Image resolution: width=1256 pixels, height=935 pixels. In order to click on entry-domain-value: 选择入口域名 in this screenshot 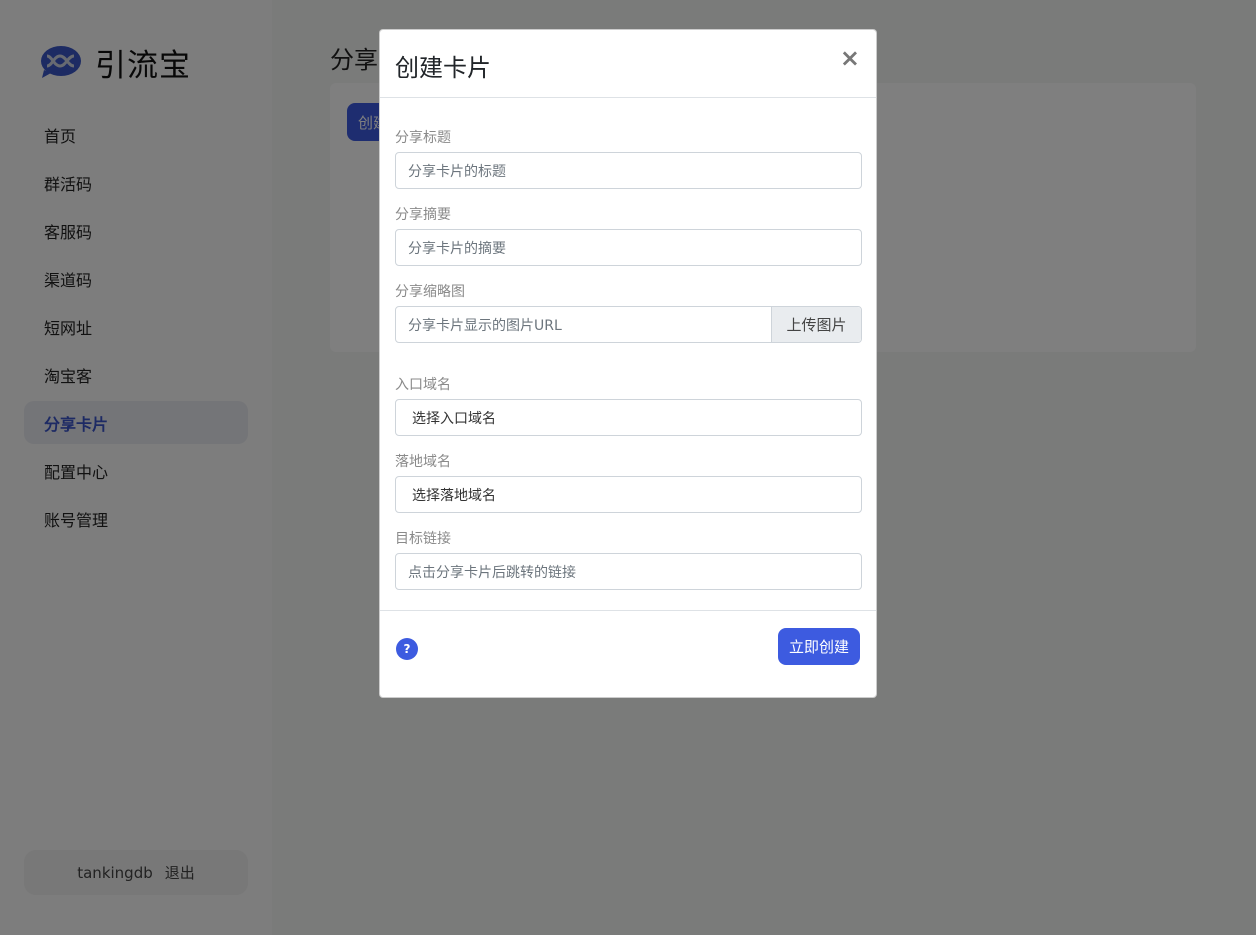, I will do `click(454, 418)`.